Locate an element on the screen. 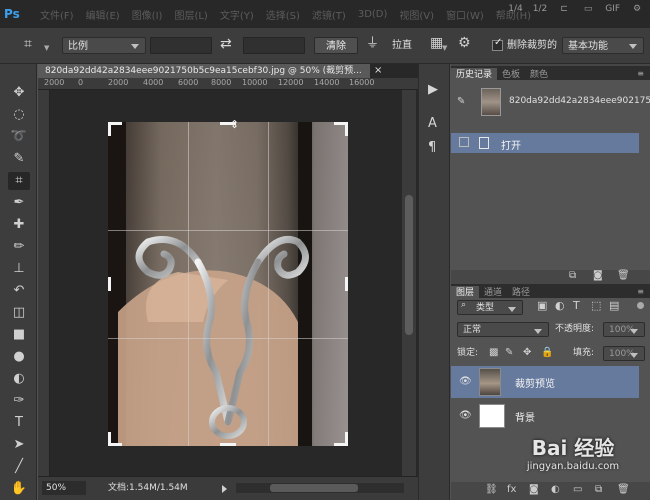  hand-tool-icon: ✋ is located at coordinates (19, 489).